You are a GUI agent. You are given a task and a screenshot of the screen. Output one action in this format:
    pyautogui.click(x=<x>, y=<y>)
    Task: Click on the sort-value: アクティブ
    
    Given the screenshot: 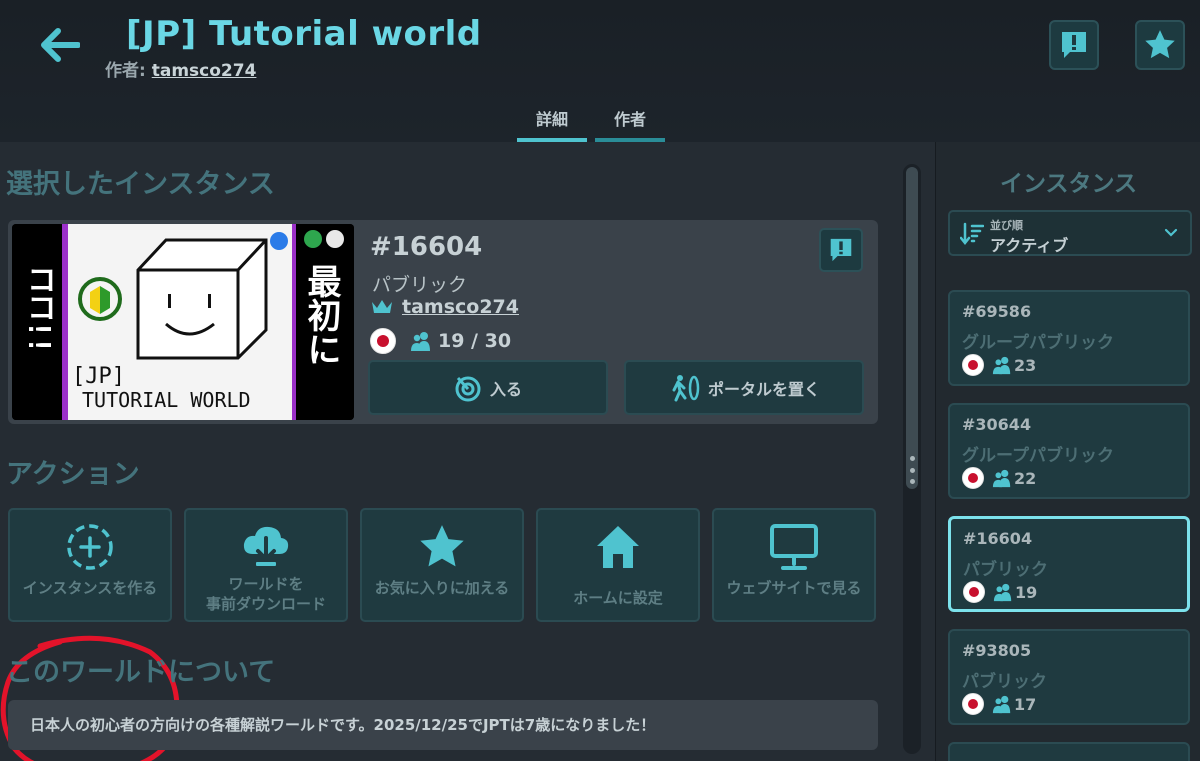 What is the action you would take?
    pyautogui.click(x=1029, y=245)
    